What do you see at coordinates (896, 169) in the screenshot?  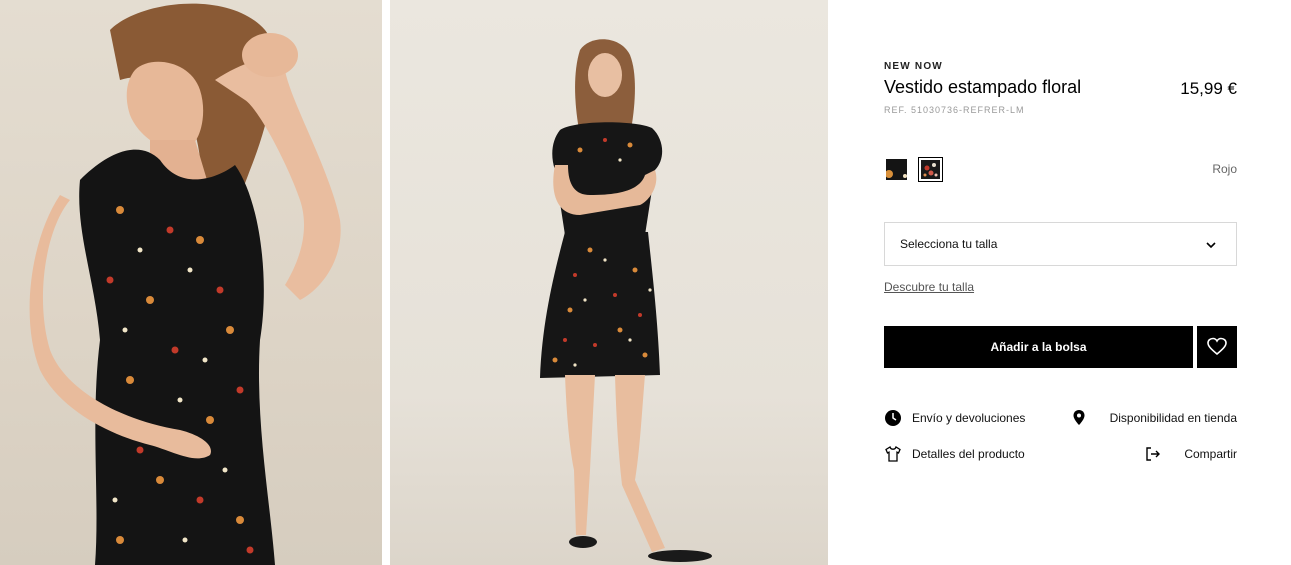 I see `color-swatch-black-orange` at bounding box center [896, 169].